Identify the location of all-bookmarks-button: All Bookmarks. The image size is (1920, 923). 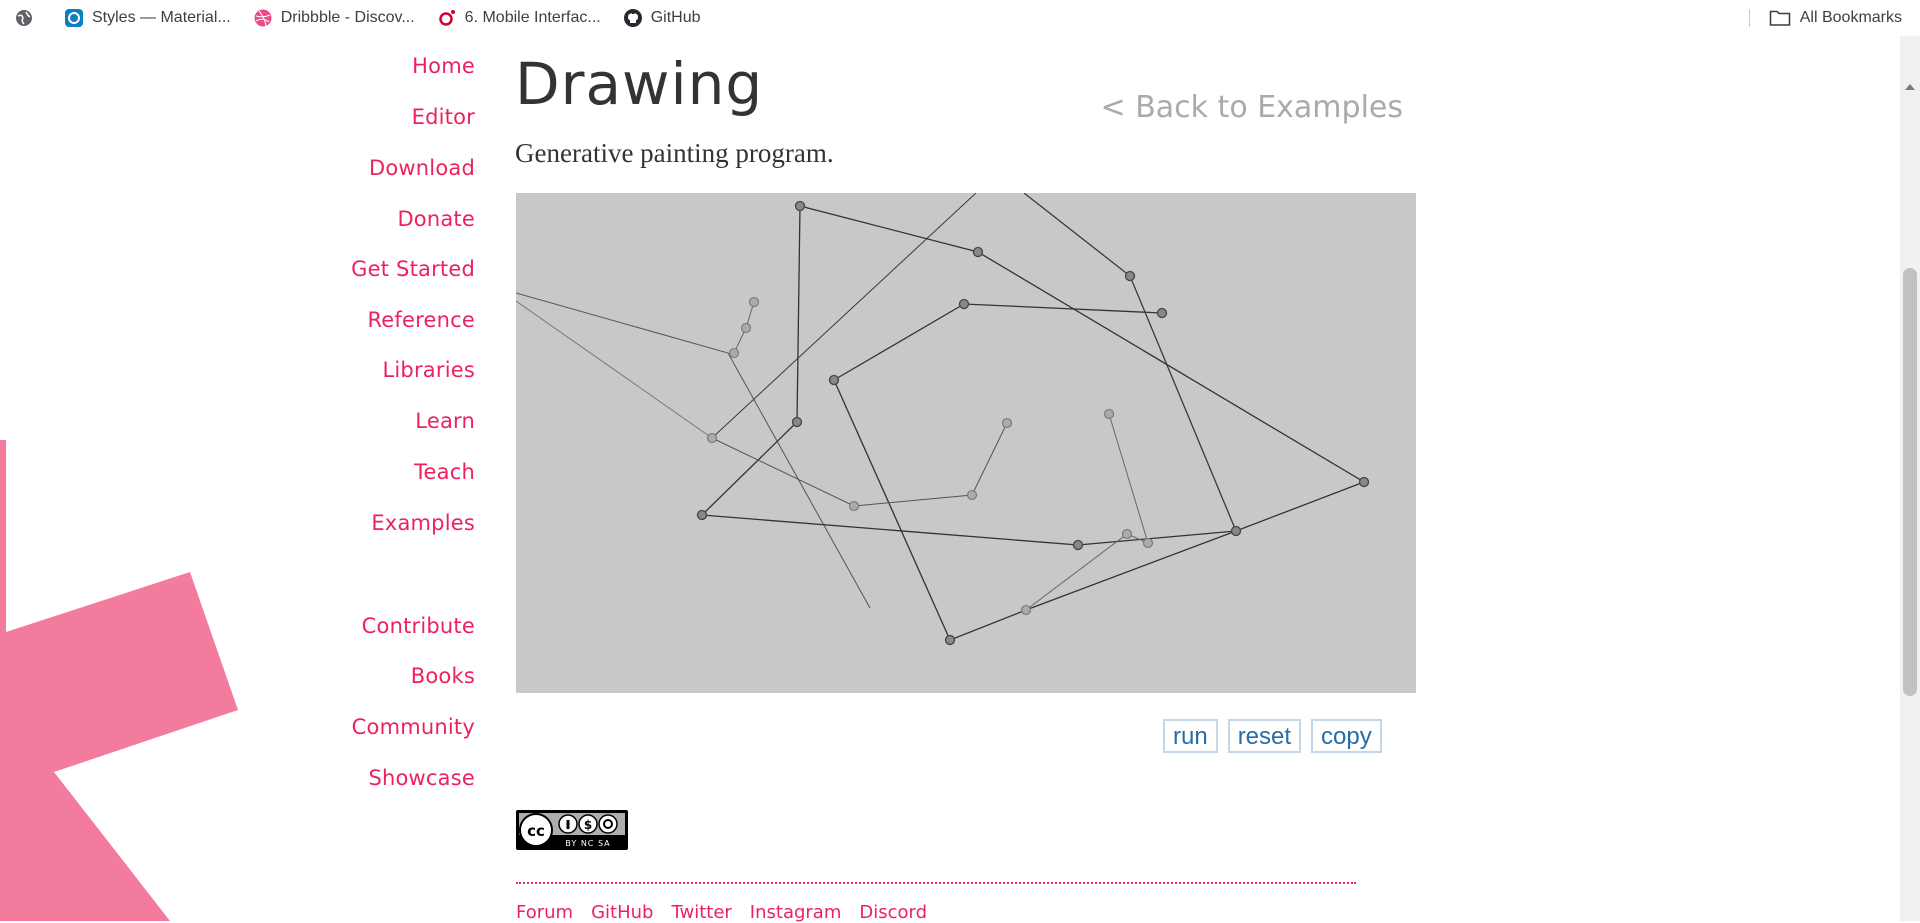
(1835, 18).